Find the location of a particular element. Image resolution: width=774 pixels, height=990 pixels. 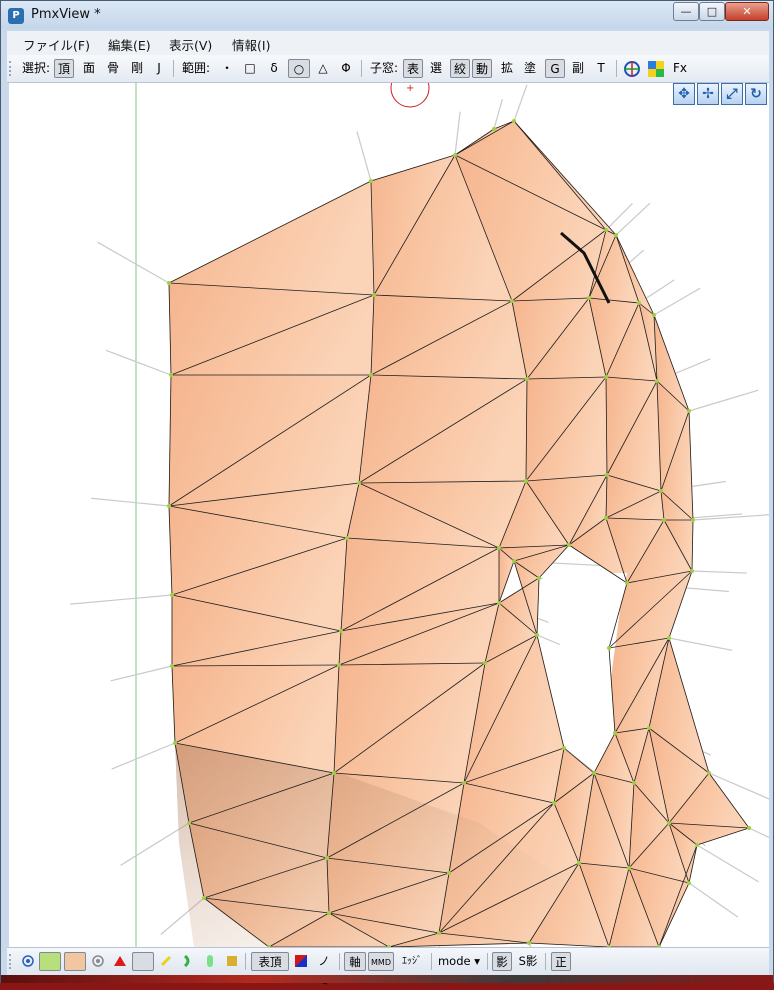

vertex-point-icon is located at coordinates (28, 961).